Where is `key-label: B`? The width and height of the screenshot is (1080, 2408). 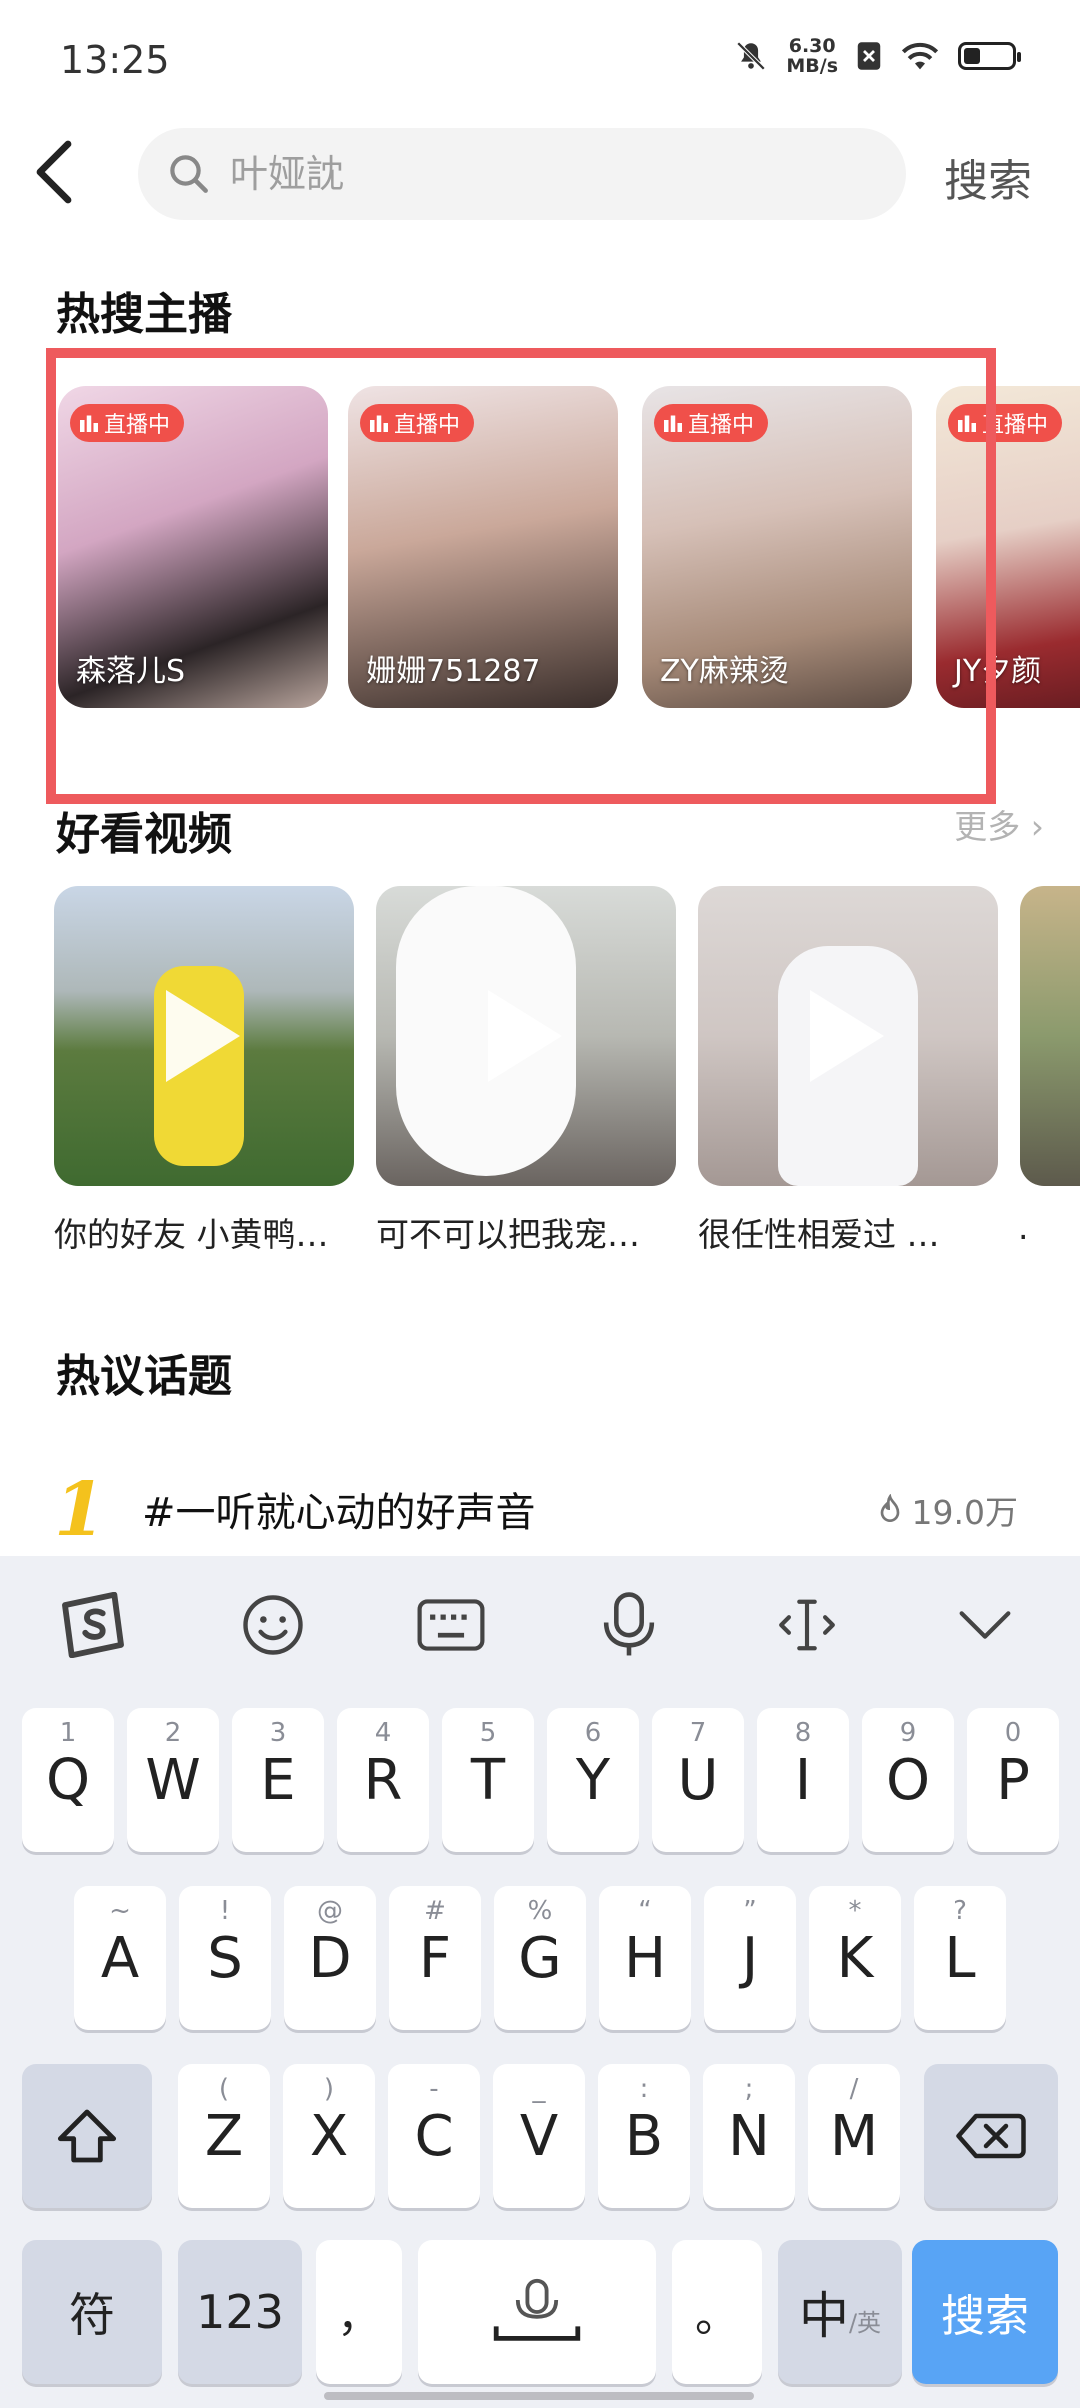
key-label: B is located at coordinates (644, 2136).